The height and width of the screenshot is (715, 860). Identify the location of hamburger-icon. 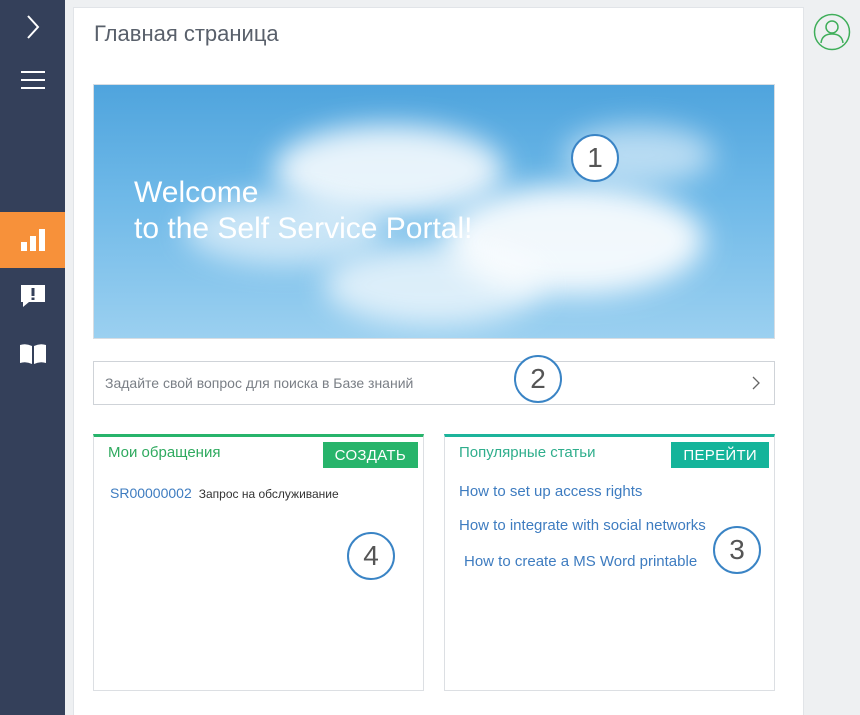
(32, 80).